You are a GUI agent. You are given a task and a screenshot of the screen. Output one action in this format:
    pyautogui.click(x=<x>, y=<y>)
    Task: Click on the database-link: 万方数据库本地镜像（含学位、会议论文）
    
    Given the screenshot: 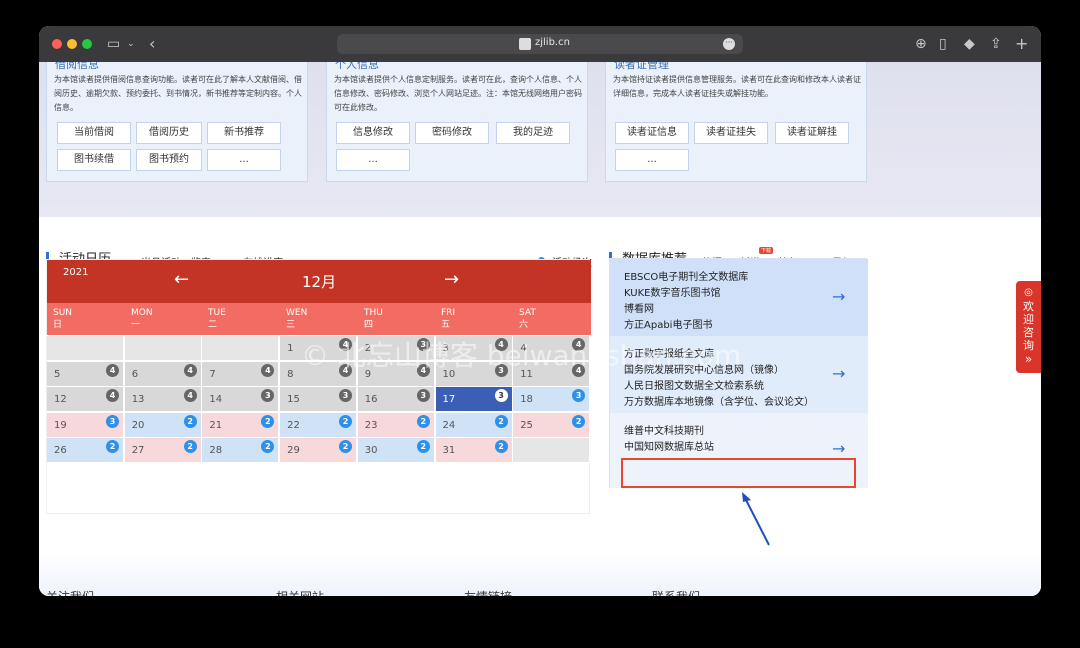 What is the action you would take?
    pyautogui.click(x=719, y=400)
    